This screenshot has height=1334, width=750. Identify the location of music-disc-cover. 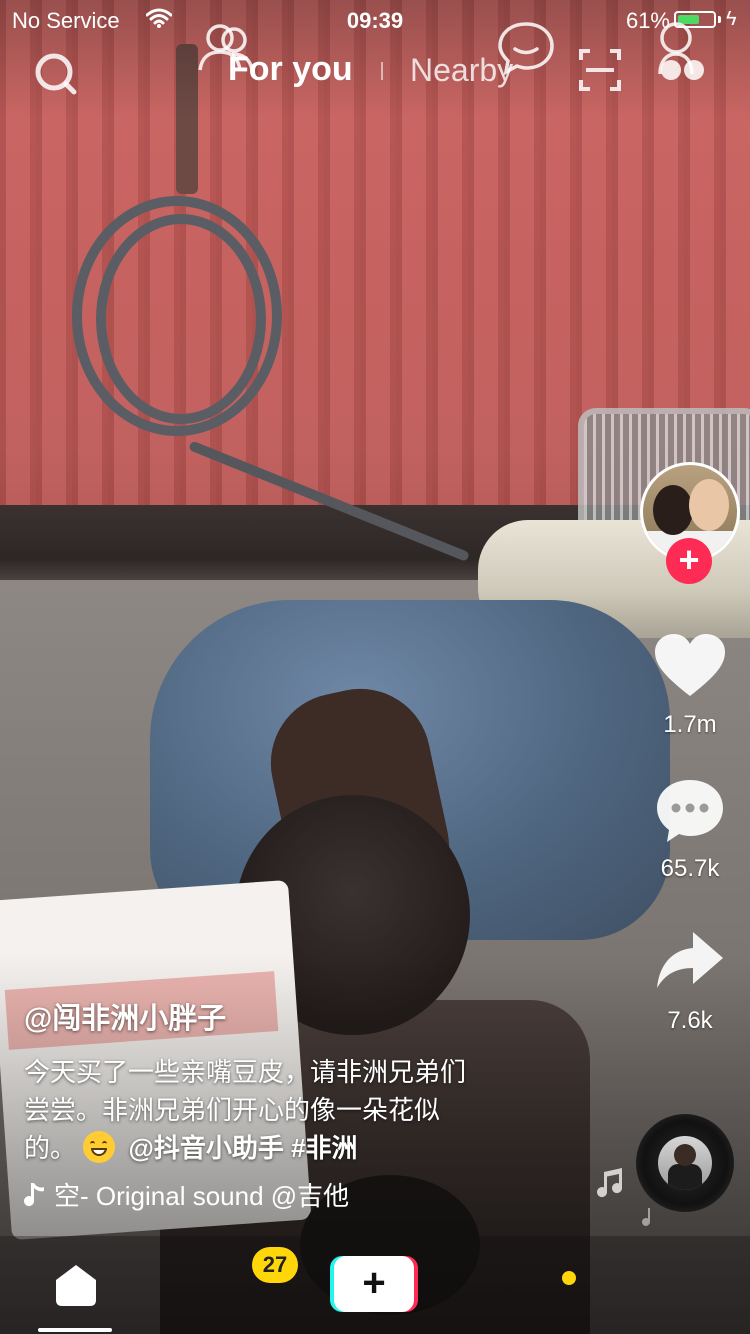
(685, 1163).